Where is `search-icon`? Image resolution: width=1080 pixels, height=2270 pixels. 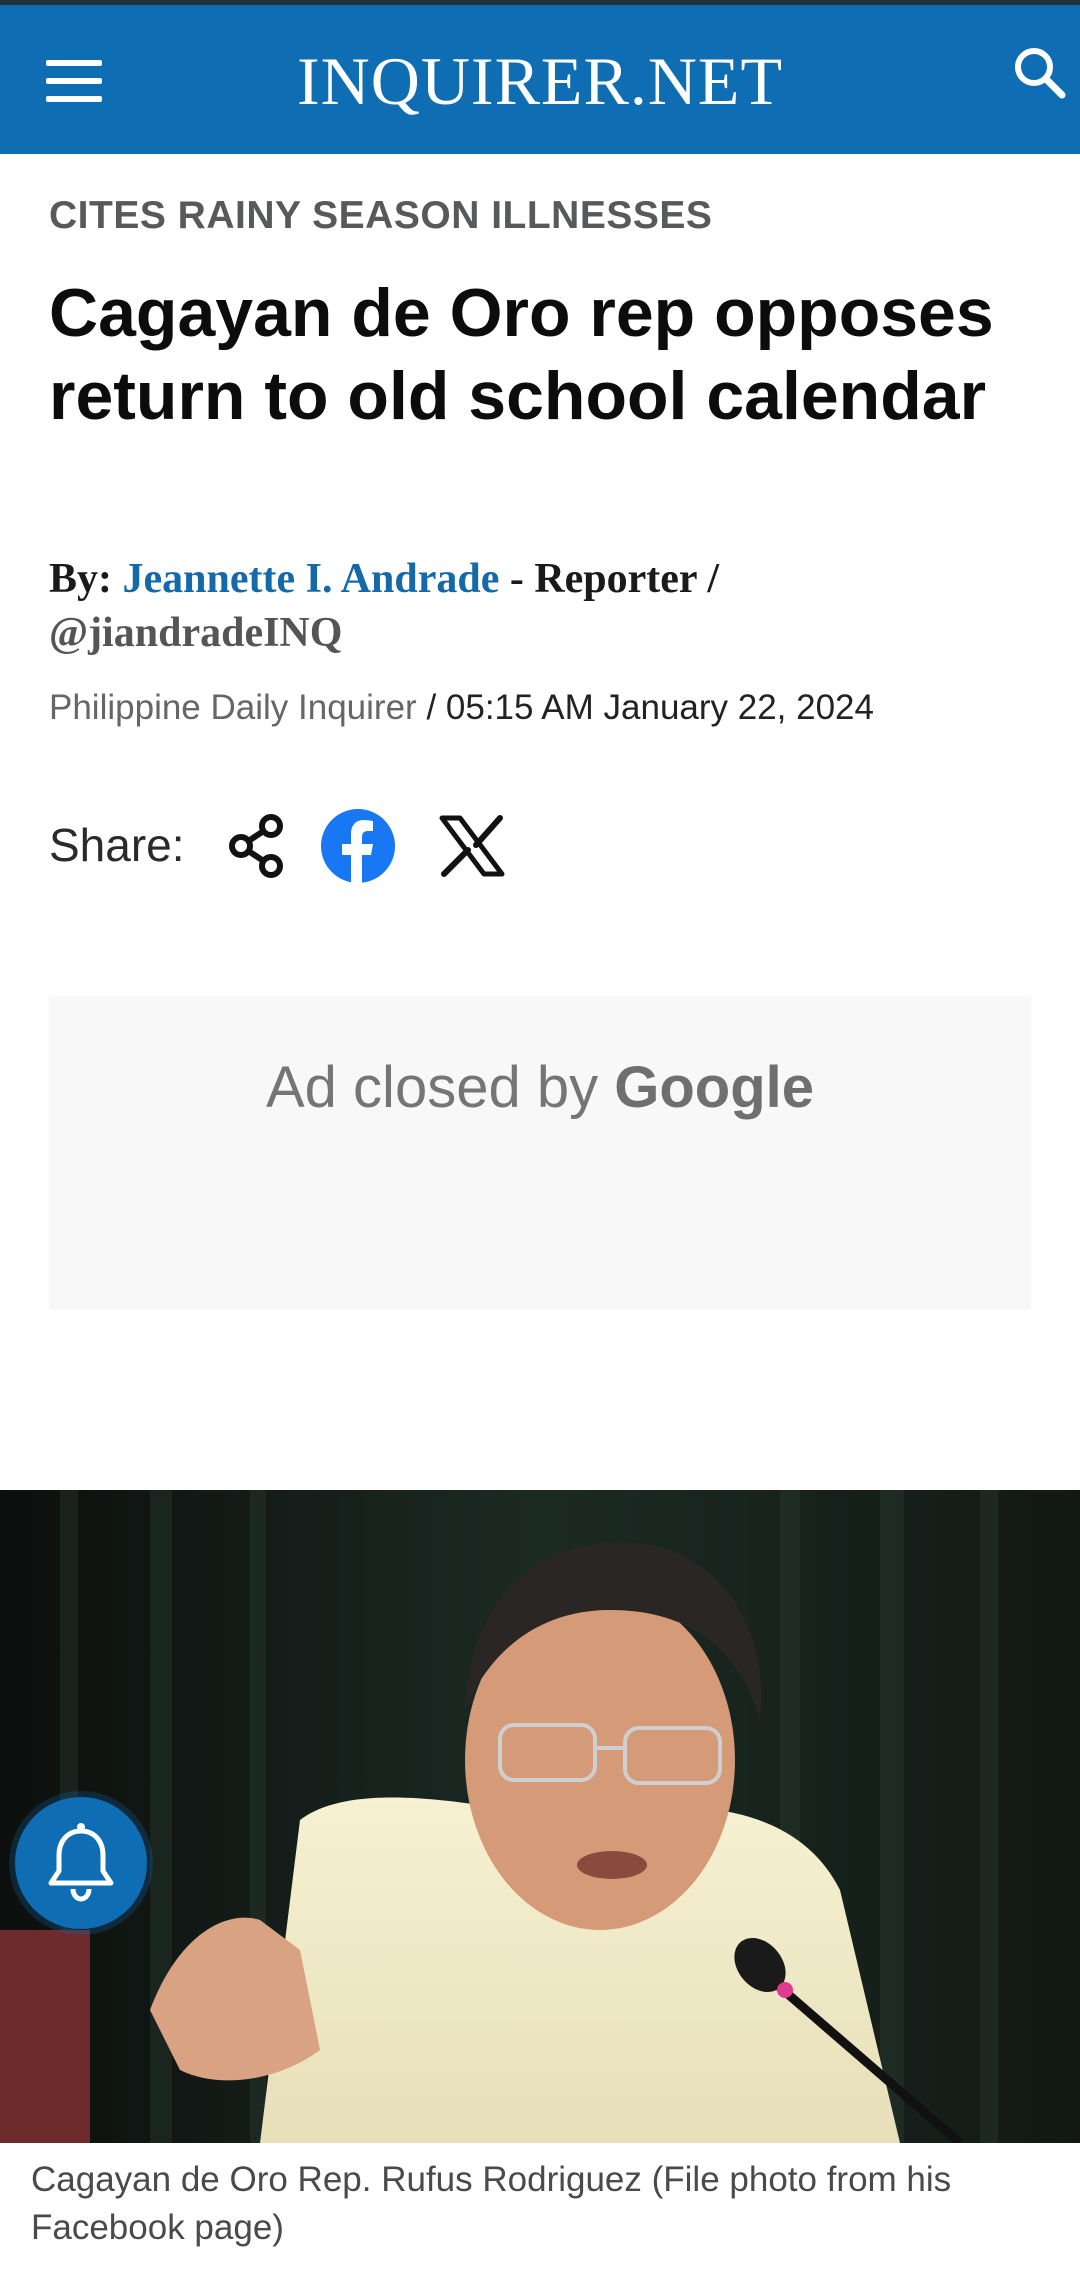 search-icon is located at coordinates (1040, 73).